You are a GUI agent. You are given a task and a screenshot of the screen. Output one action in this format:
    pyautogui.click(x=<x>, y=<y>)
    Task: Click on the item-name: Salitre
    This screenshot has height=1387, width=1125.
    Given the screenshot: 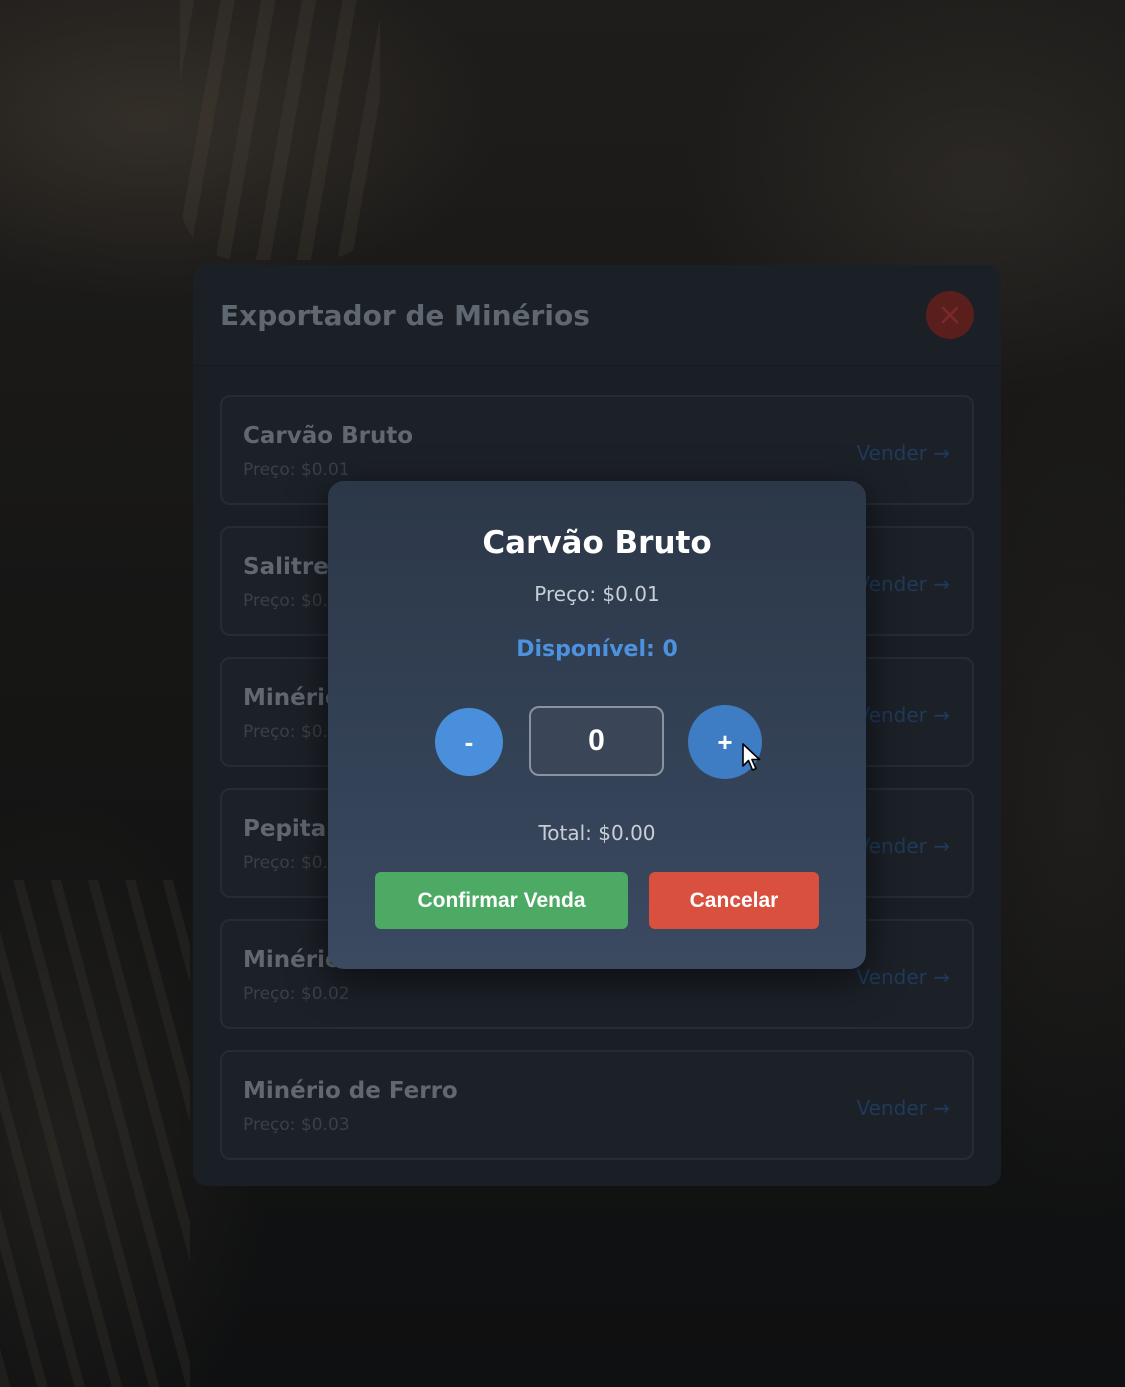 What is the action you would take?
    pyautogui.click(x=286, y=567)
    